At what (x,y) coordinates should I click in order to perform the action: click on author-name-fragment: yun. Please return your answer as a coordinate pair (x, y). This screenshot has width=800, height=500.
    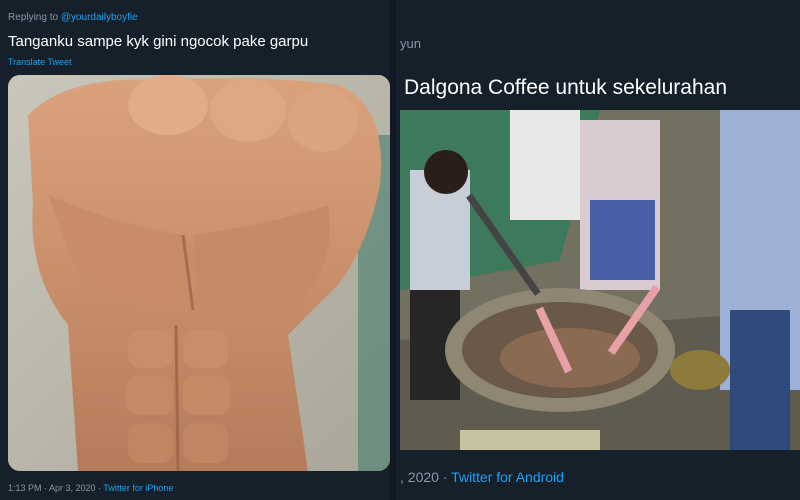
    Looking at the image, I should click on (410, 43).